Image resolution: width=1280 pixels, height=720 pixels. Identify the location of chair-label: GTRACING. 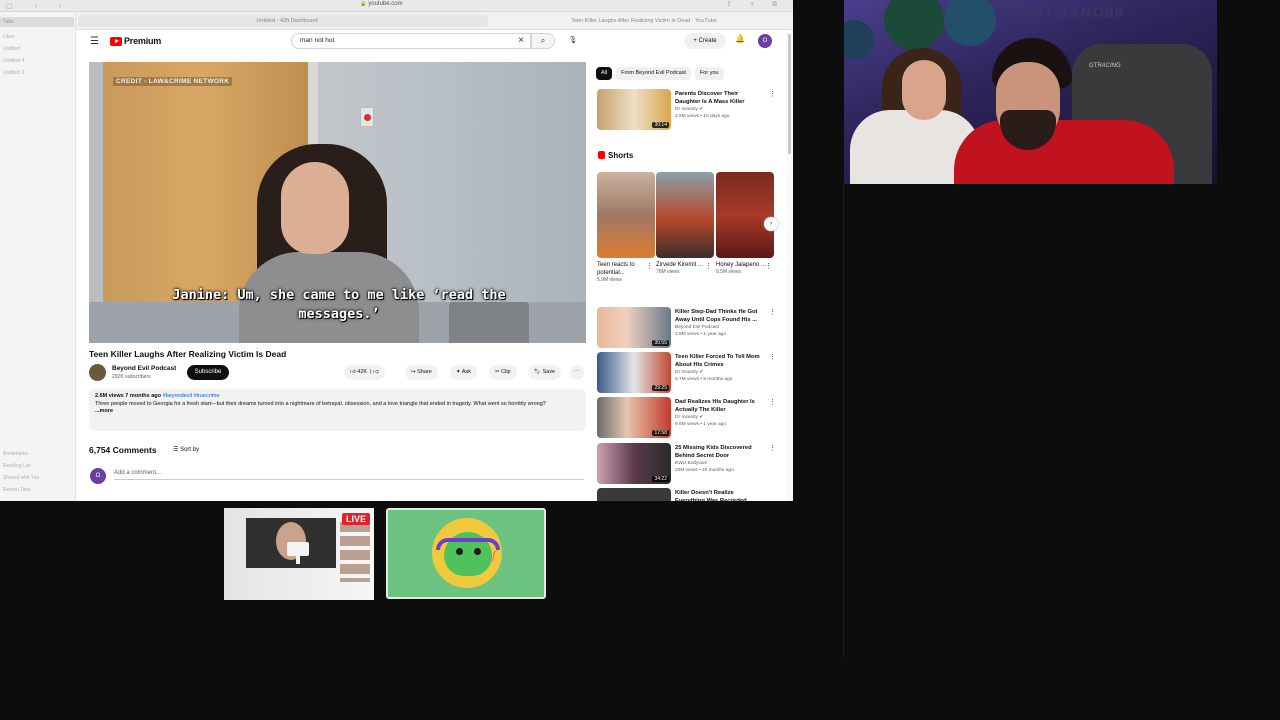
(1105, 66).